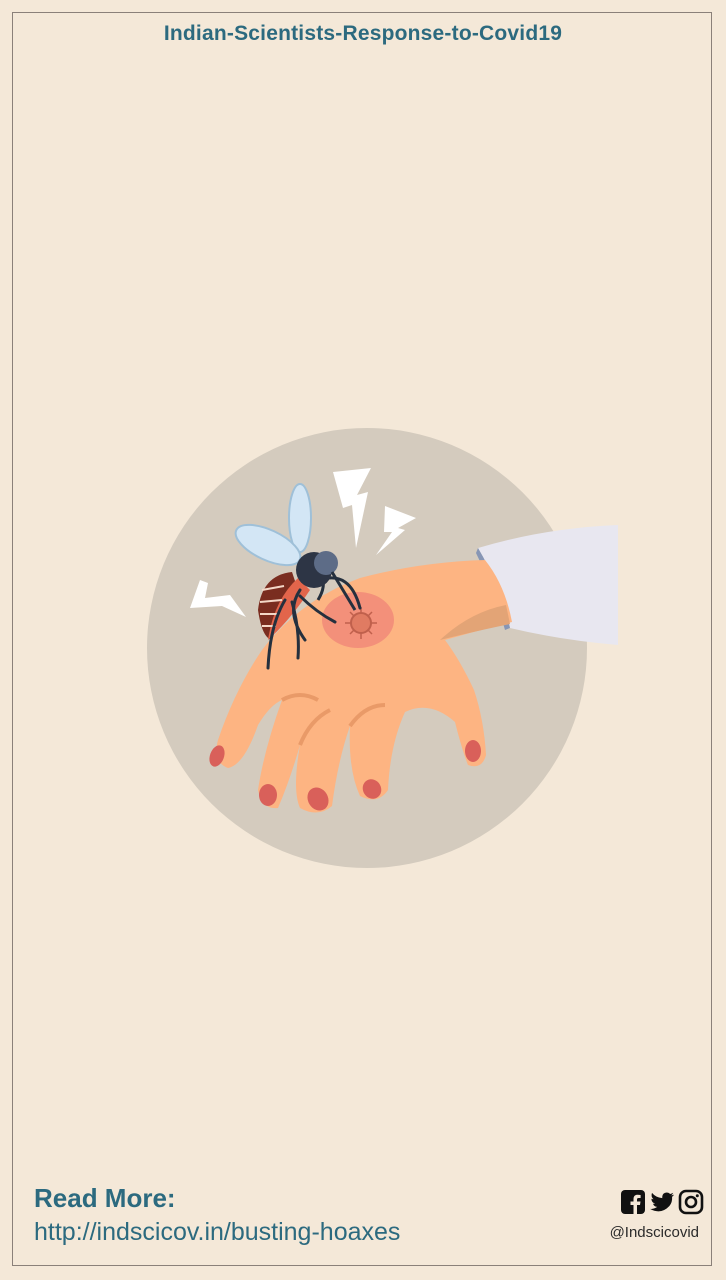 The width and height of the screenshot is (726, 1280). I want to click on read-more-link: http://indscicov.in/busting-hoaxes, so click(217, 1232).